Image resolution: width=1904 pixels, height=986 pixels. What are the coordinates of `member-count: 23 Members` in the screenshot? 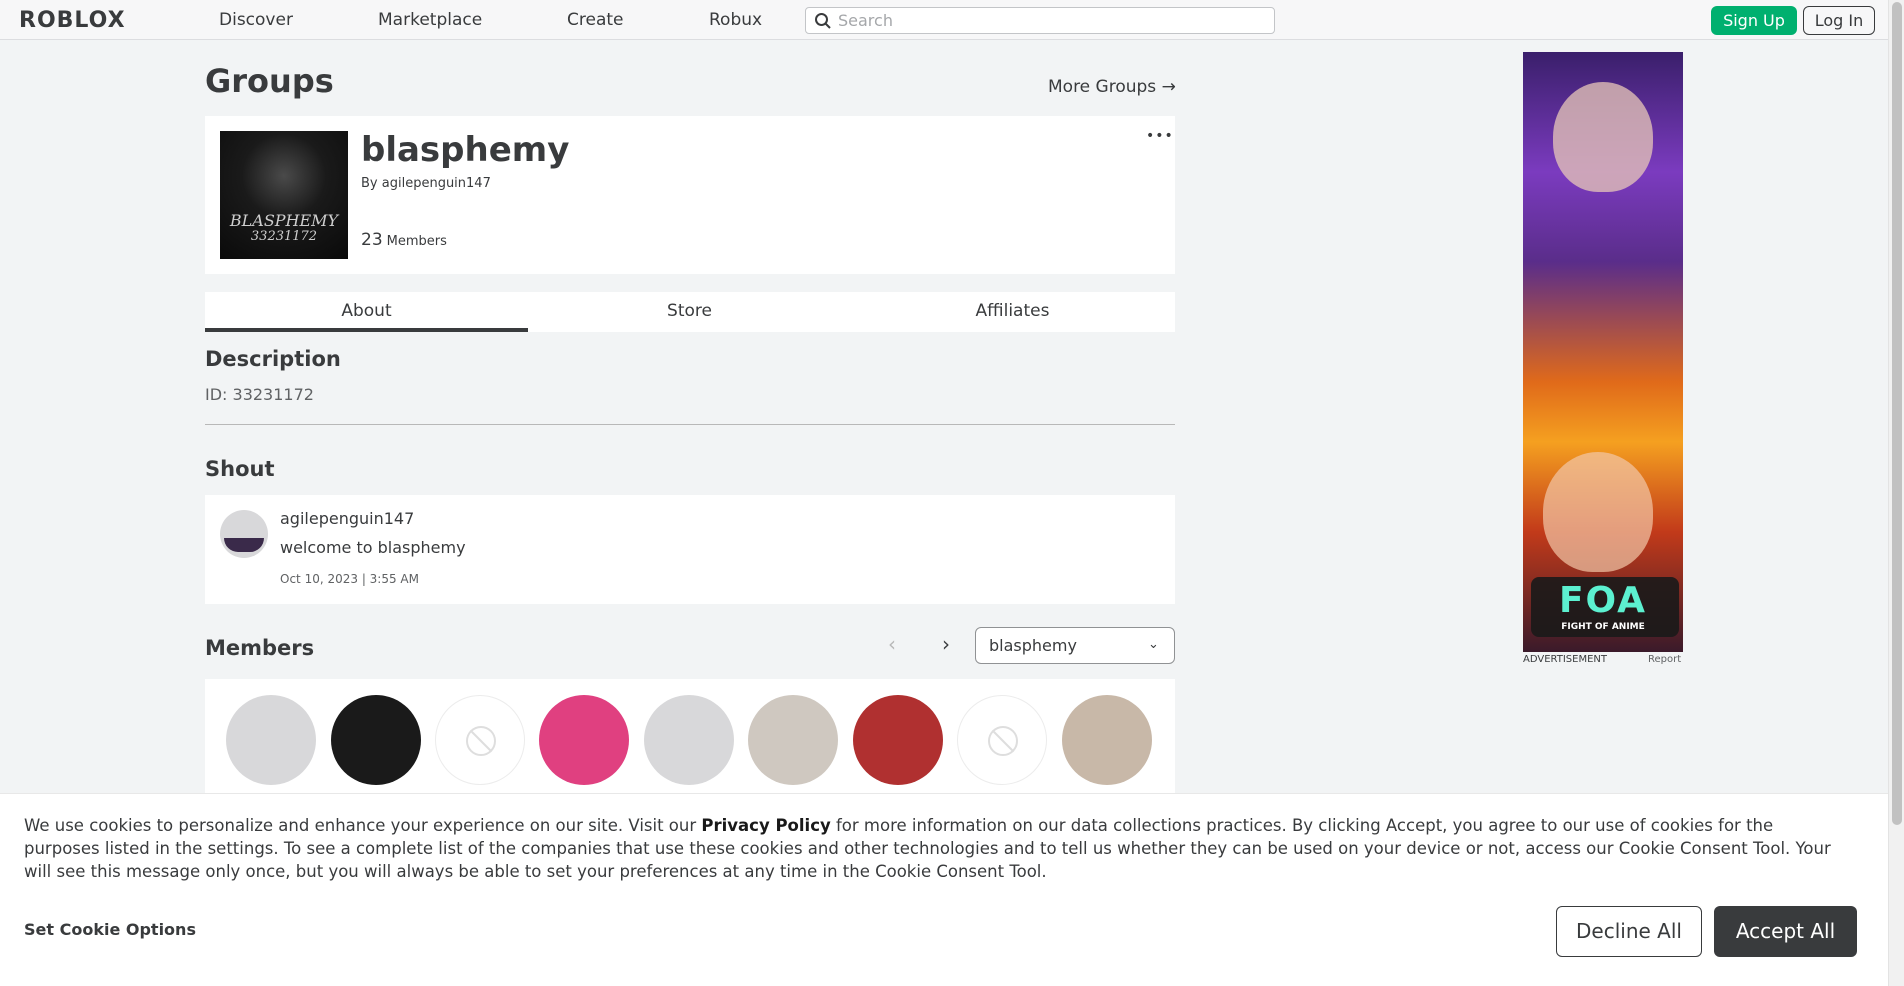 It's located at (404, 240).